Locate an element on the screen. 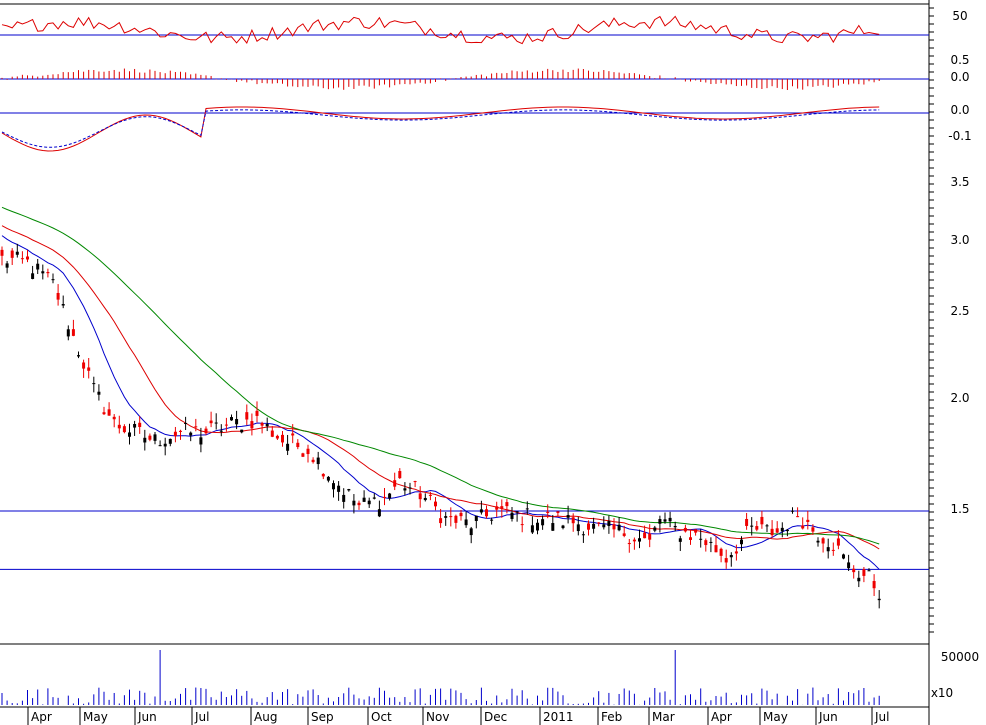  y-tick-label: 50 is located at coordinates (959, 16).